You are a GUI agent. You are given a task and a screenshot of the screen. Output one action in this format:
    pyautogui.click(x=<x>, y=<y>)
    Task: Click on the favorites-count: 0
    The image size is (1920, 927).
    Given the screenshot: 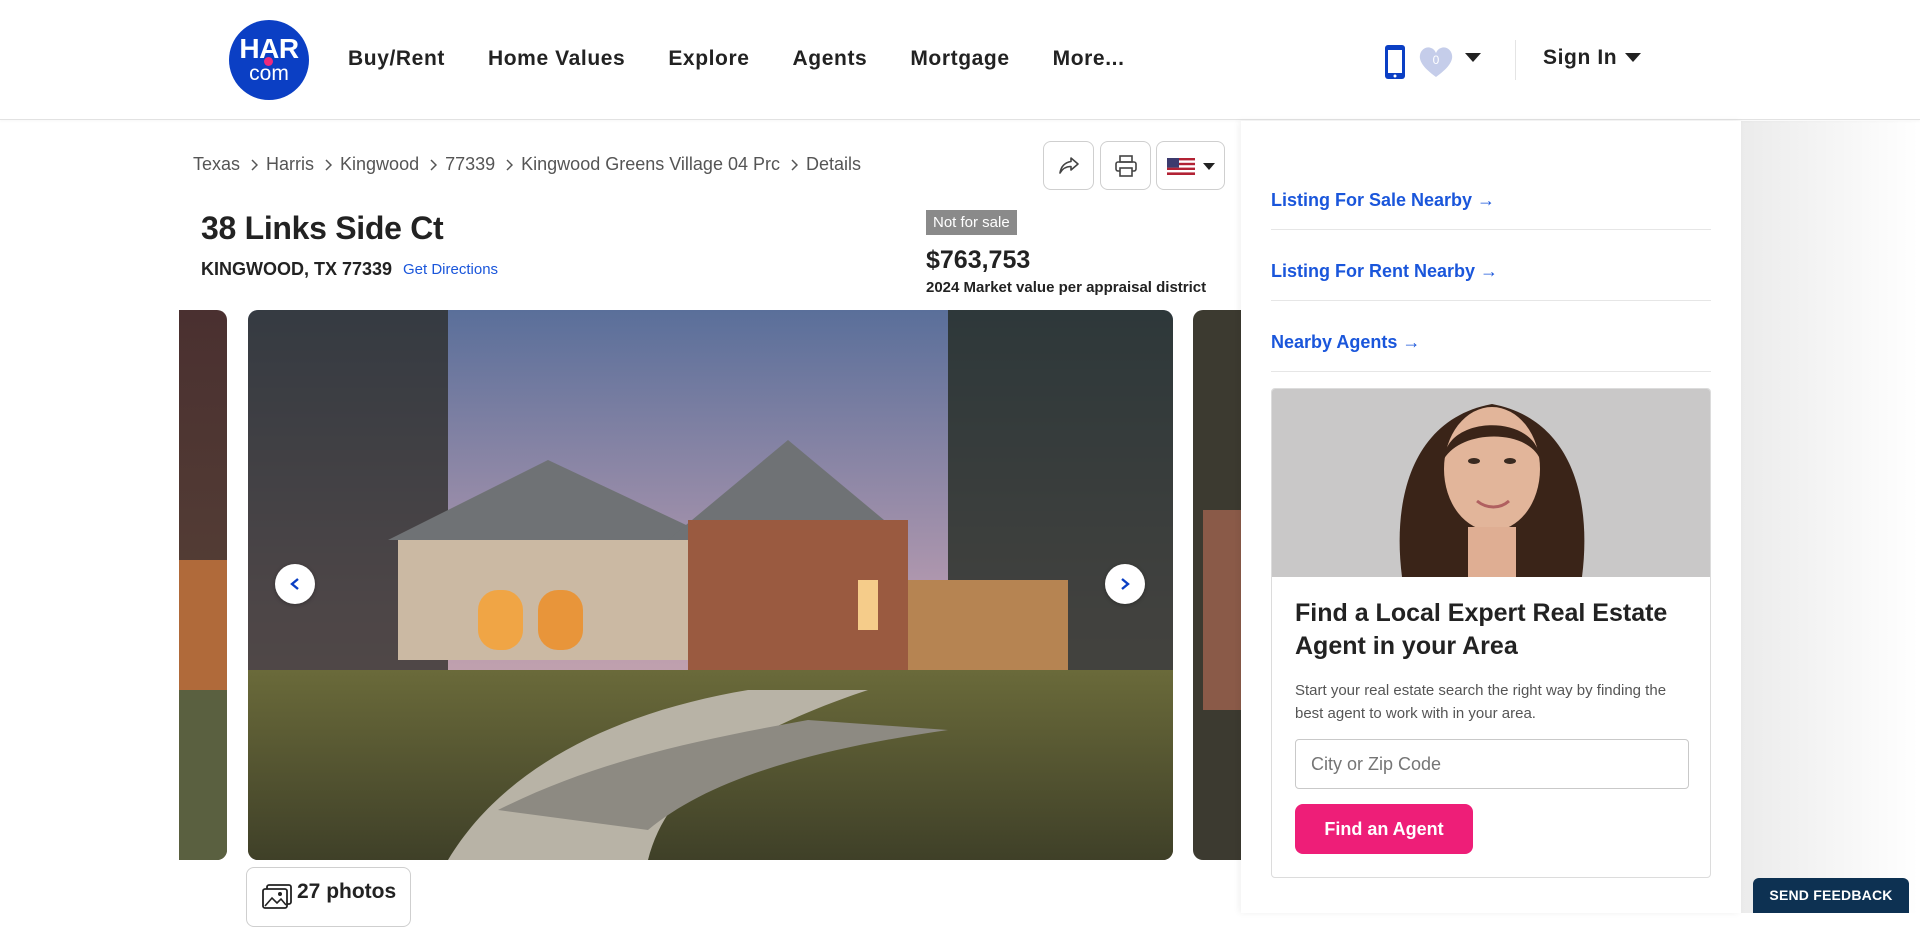 What is the action you would take?
    pyautogui.click(x=1436, y=60)
    